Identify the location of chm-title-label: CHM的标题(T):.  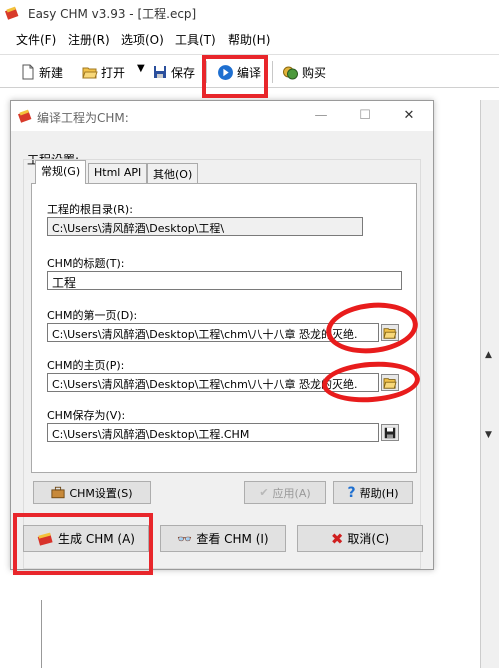
(86, 263).